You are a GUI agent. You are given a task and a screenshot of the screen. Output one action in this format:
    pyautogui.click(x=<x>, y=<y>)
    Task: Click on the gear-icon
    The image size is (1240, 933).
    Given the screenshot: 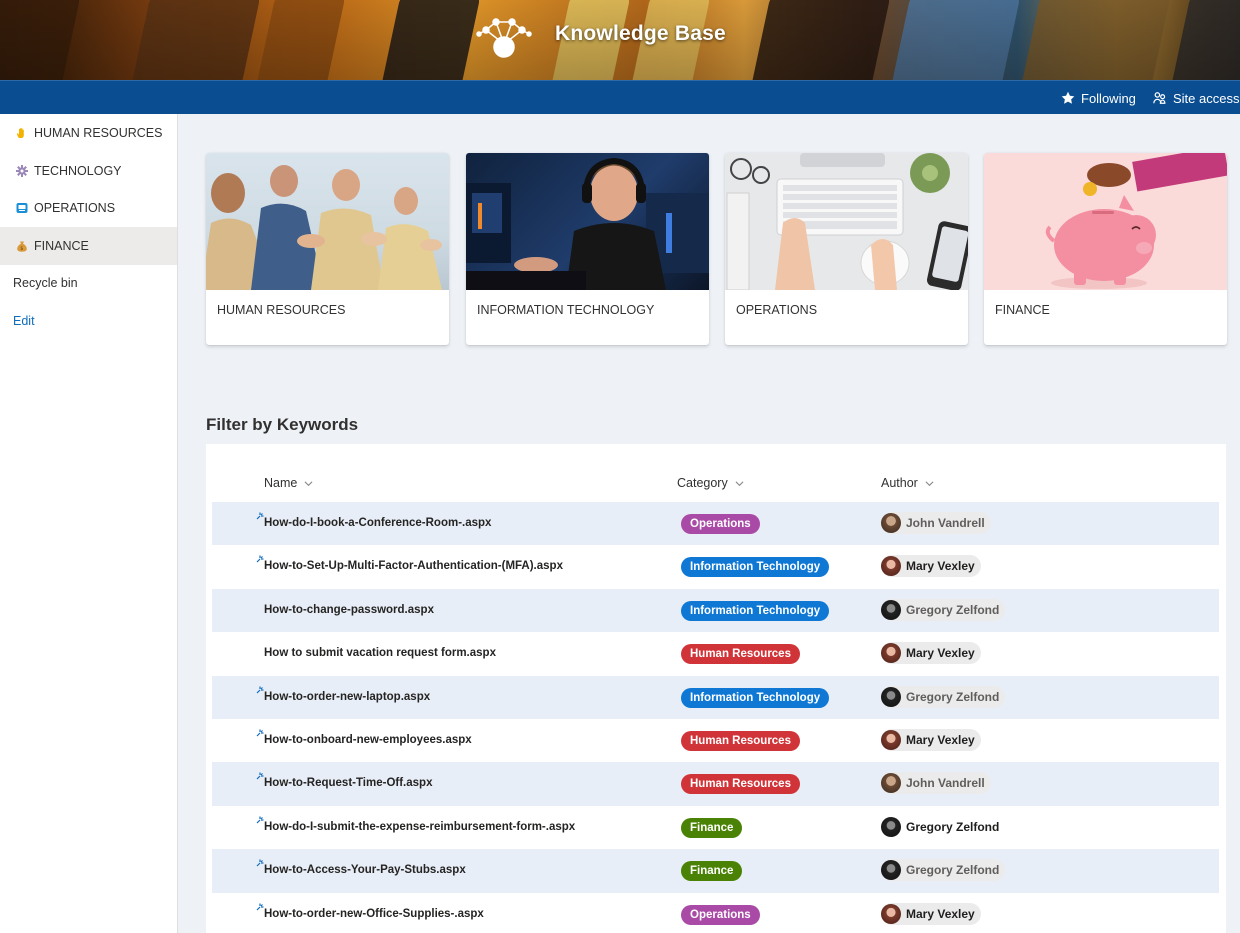 What is the action you would take?
    pyautogui.click(x=22, y=170)
    